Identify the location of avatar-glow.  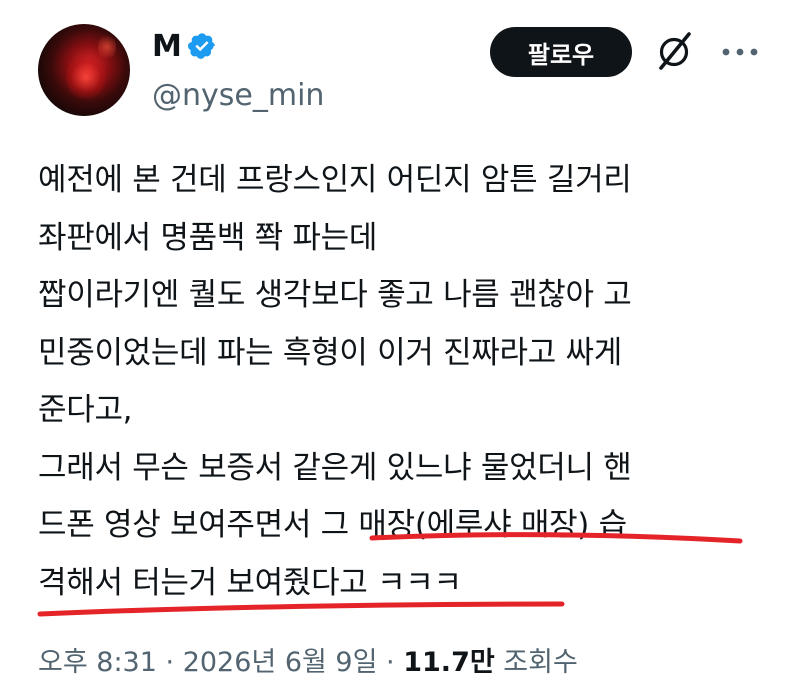
(86, 77).